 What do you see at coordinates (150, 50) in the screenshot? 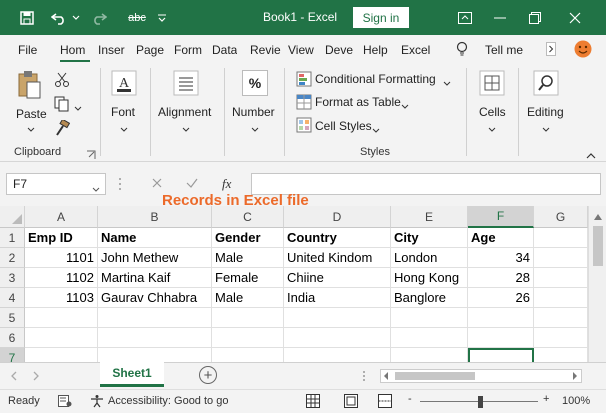
I see `tab-page-layout: Page` at bounding box center [150, 50].